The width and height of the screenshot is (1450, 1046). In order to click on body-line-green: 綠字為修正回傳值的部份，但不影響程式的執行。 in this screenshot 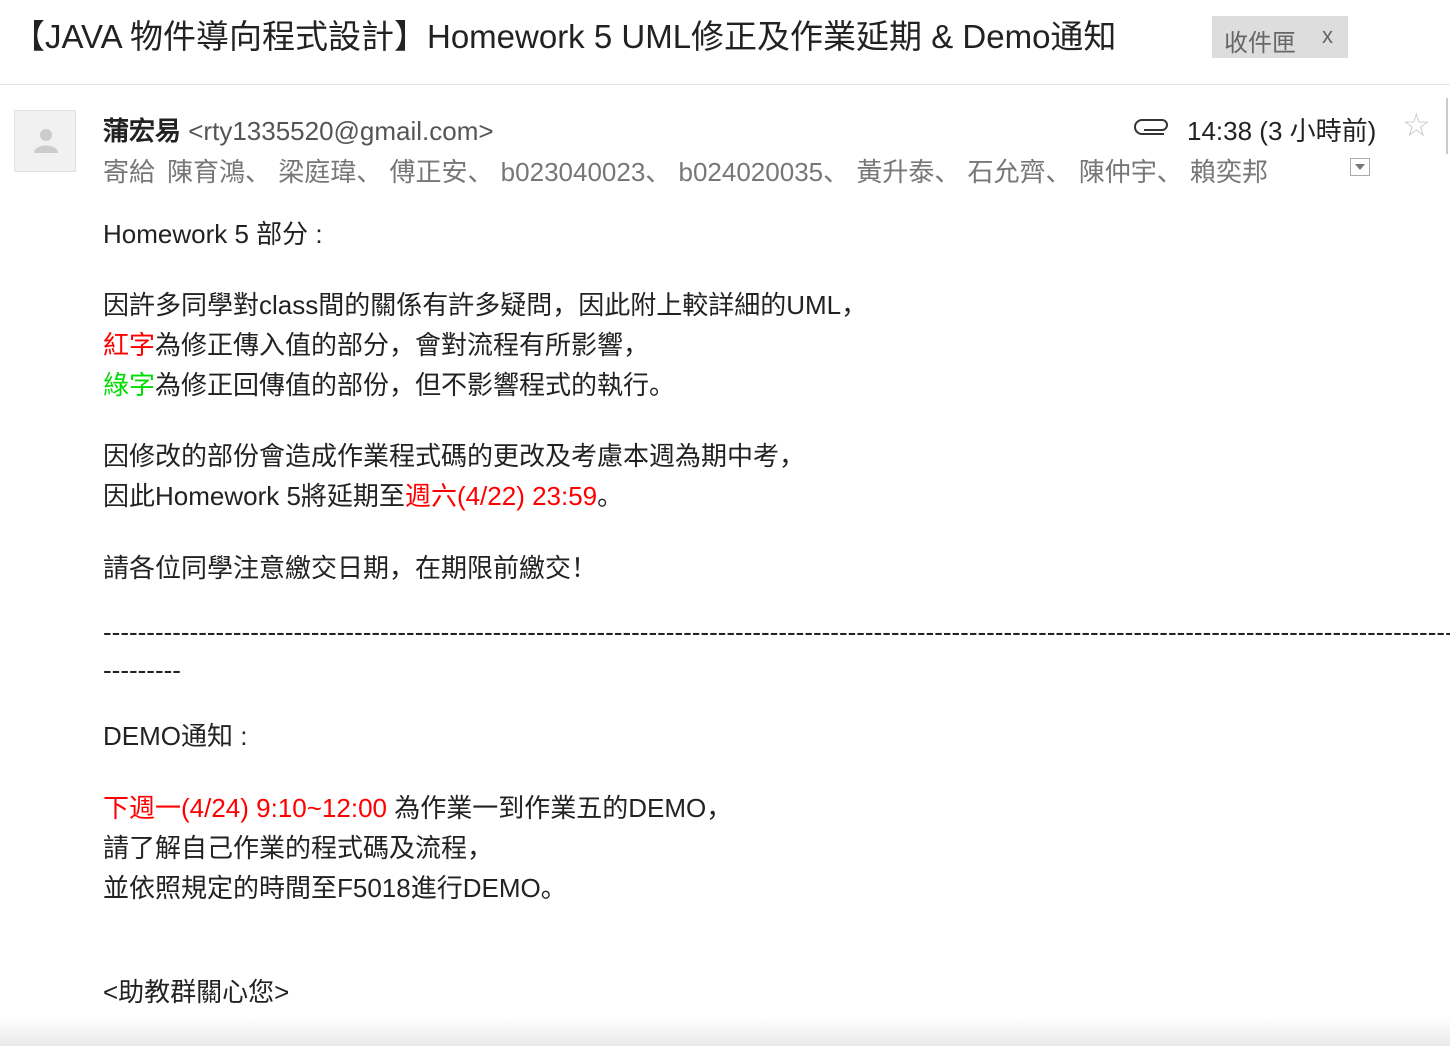, I will do `click(389, 385)`.